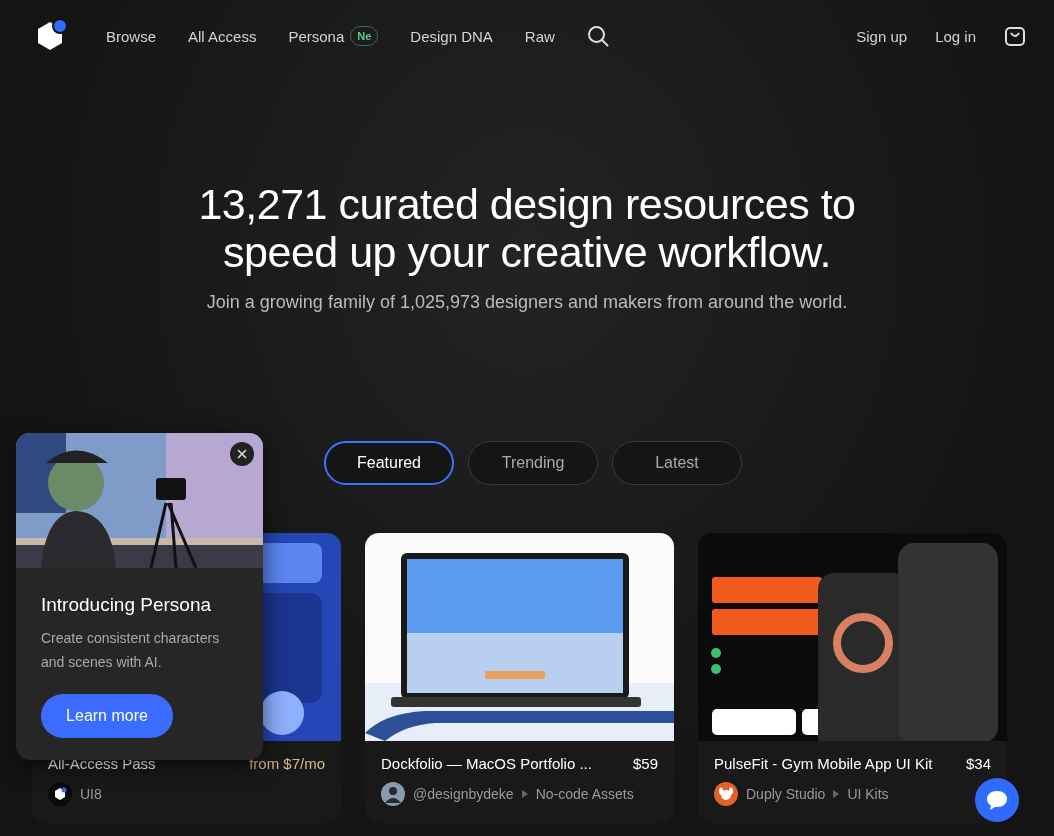 The image size is (1054, 836). I want to click on bag-icon, so click(1015, 36).